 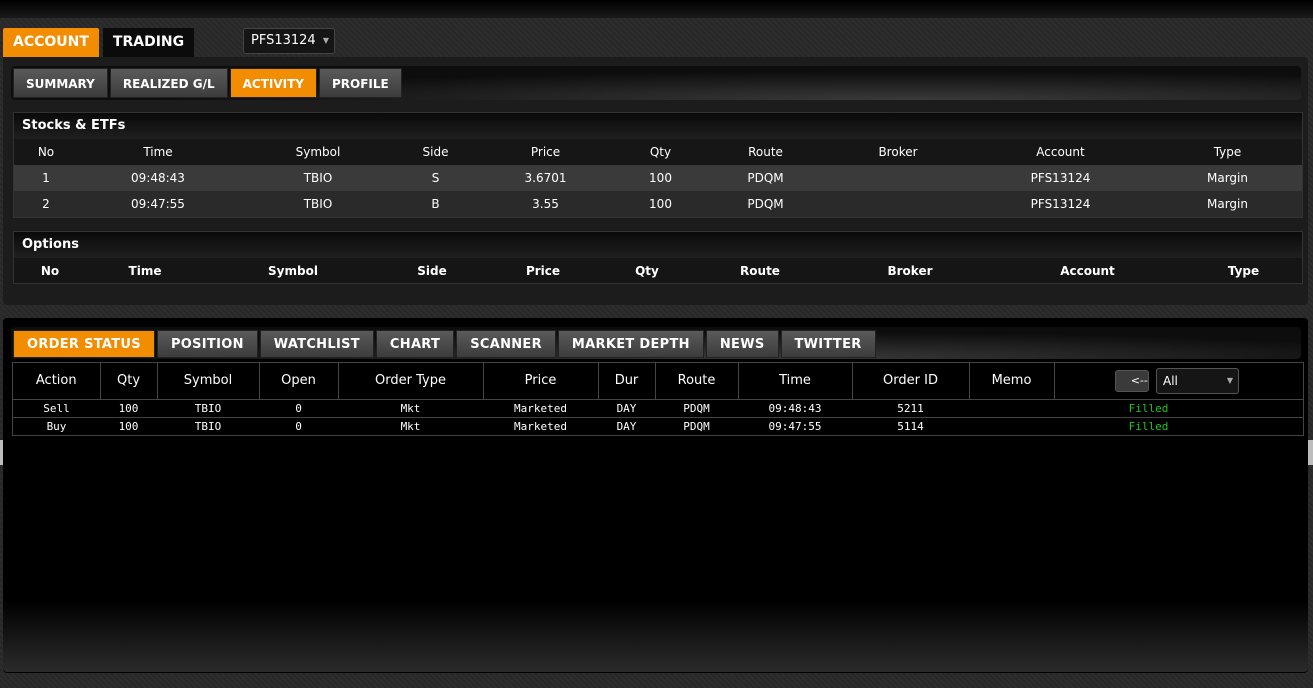 What do you see at coordinates (1170, 380) in the screenshot?
I see `filter-select-value: All` at bounding box center [1170, 380].